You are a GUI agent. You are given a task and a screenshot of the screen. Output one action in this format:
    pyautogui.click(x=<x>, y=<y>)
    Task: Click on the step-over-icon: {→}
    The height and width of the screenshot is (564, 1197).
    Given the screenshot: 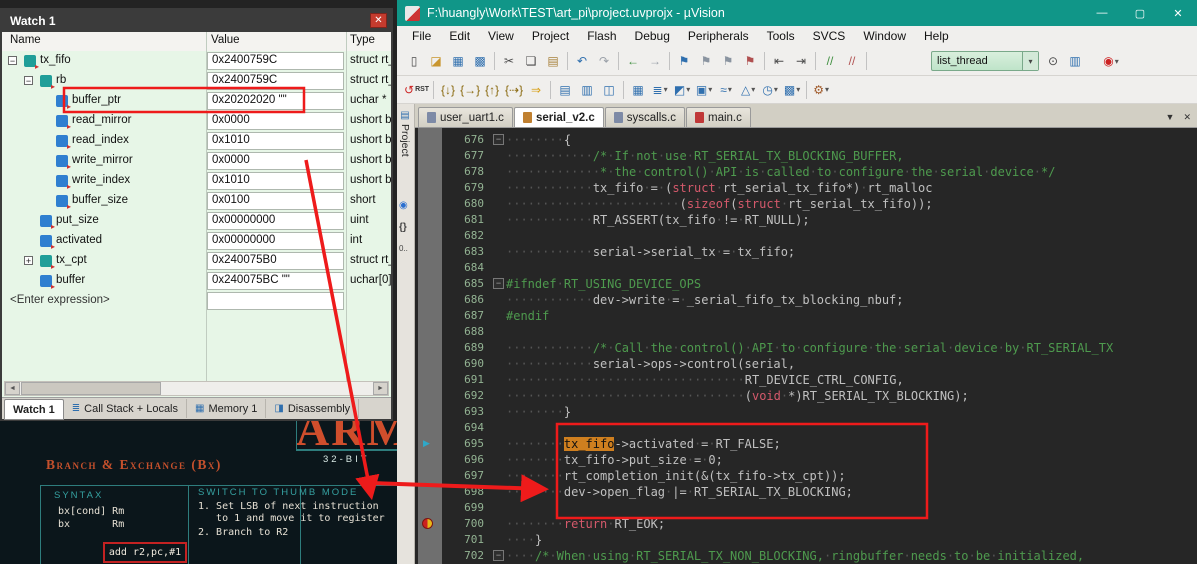 What is the action you would take?
    pyautogui.click(x=470, y=90)
    